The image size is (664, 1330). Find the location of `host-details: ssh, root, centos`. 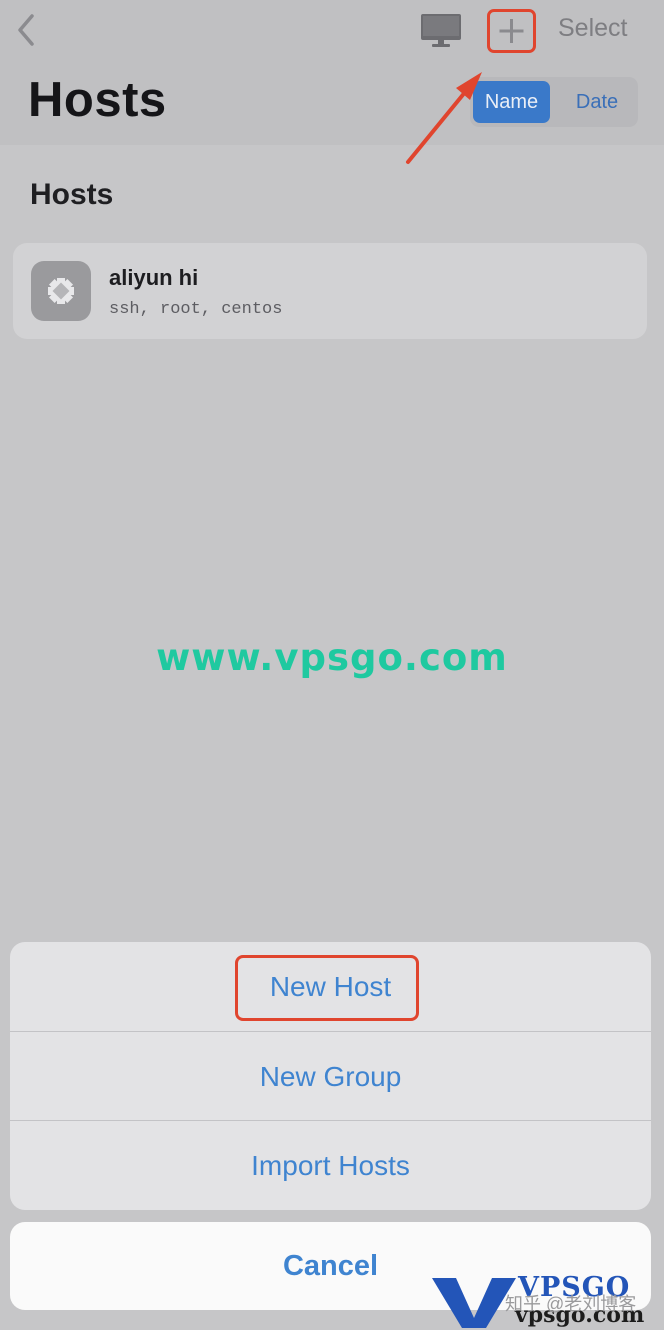

host-details: ssh, root, centos is located at coordinates (196, 309).